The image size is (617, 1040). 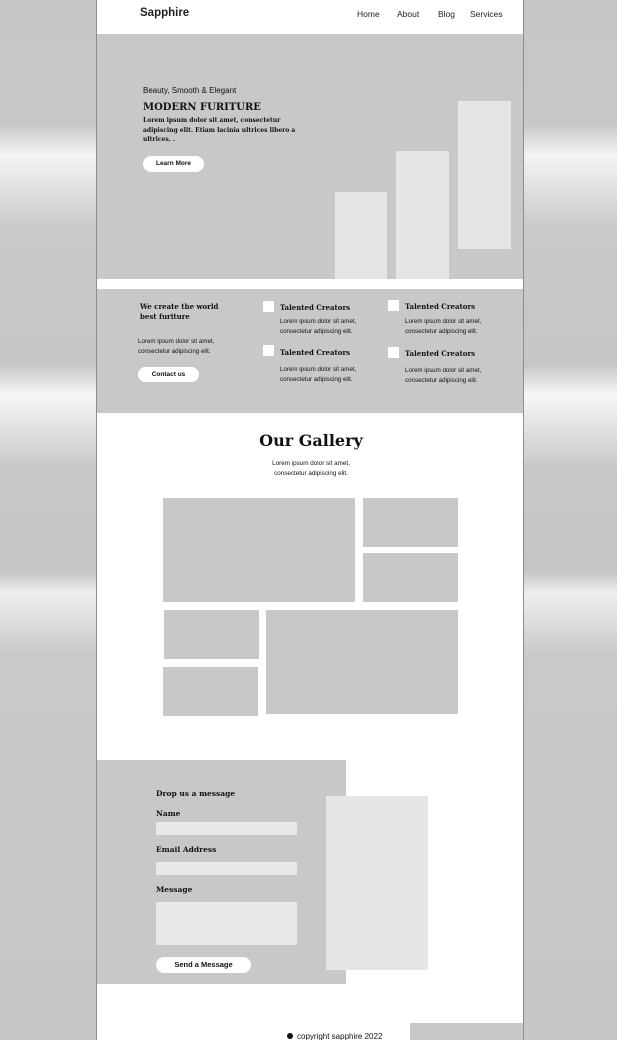 What do you see at coordinates (190, 90) in the screenshot?
I see `hero-tagline: Beauty, Smooth & Elegant` at bounding box center [190, 90].